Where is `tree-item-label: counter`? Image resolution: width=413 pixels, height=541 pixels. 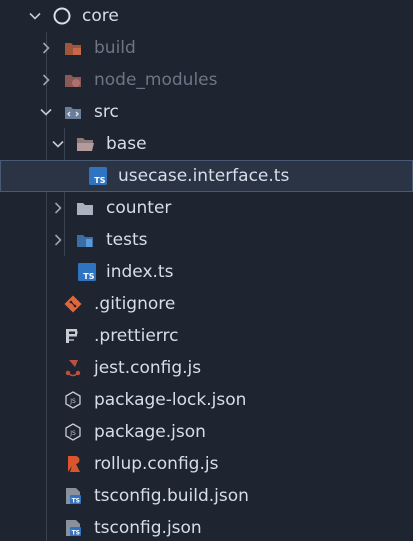
tree-item-label: counter is located at coordinates (139, 208).